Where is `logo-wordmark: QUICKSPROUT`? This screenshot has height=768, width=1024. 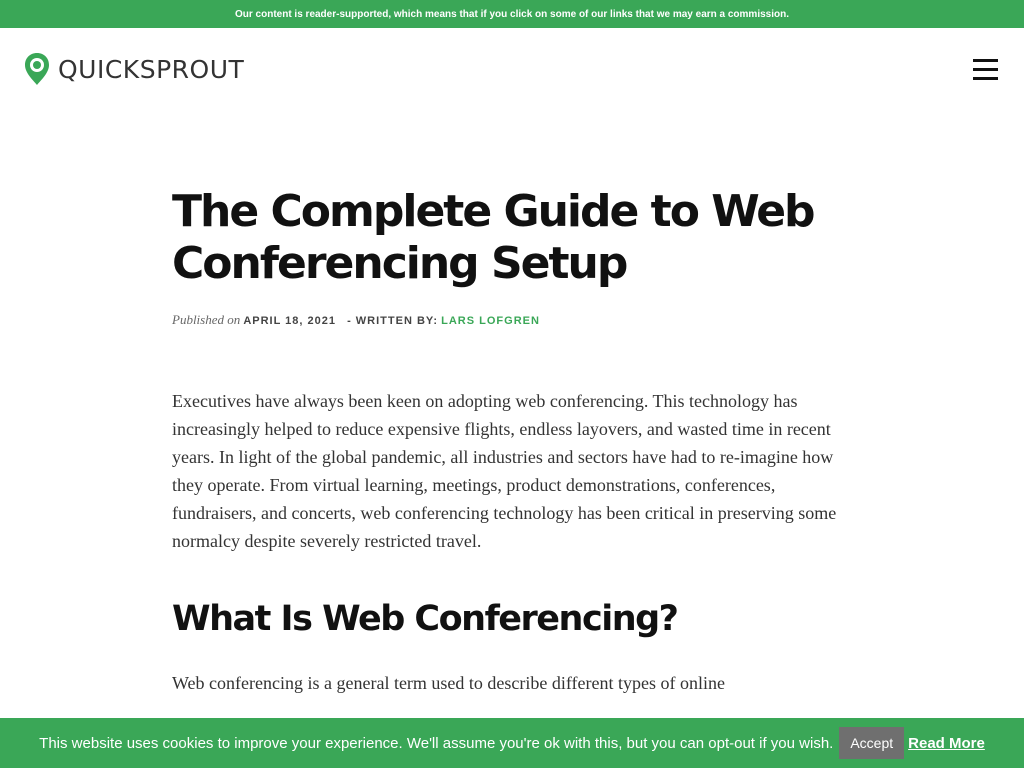 logo-wordmark: QUICKSPROUT is located at coordinates (151, 69).